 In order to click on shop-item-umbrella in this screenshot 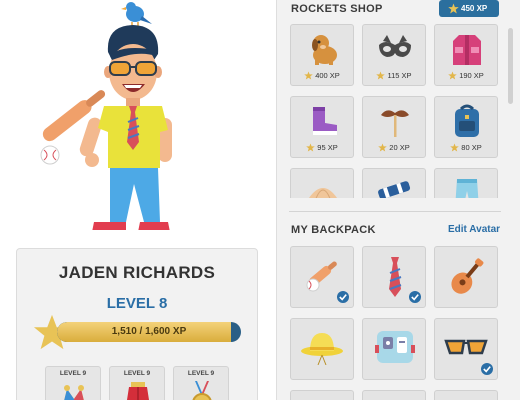, I will do `click(322, 183)`.